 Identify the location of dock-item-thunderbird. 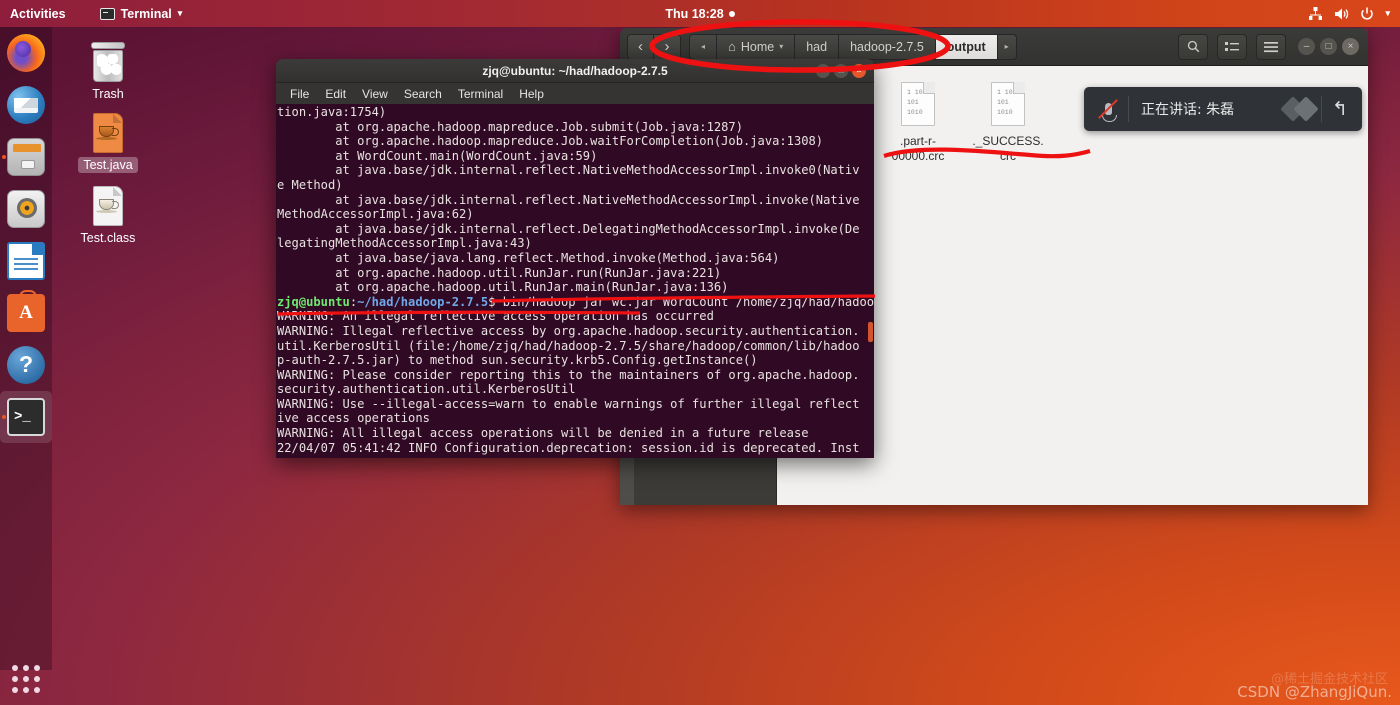
(26, 105).